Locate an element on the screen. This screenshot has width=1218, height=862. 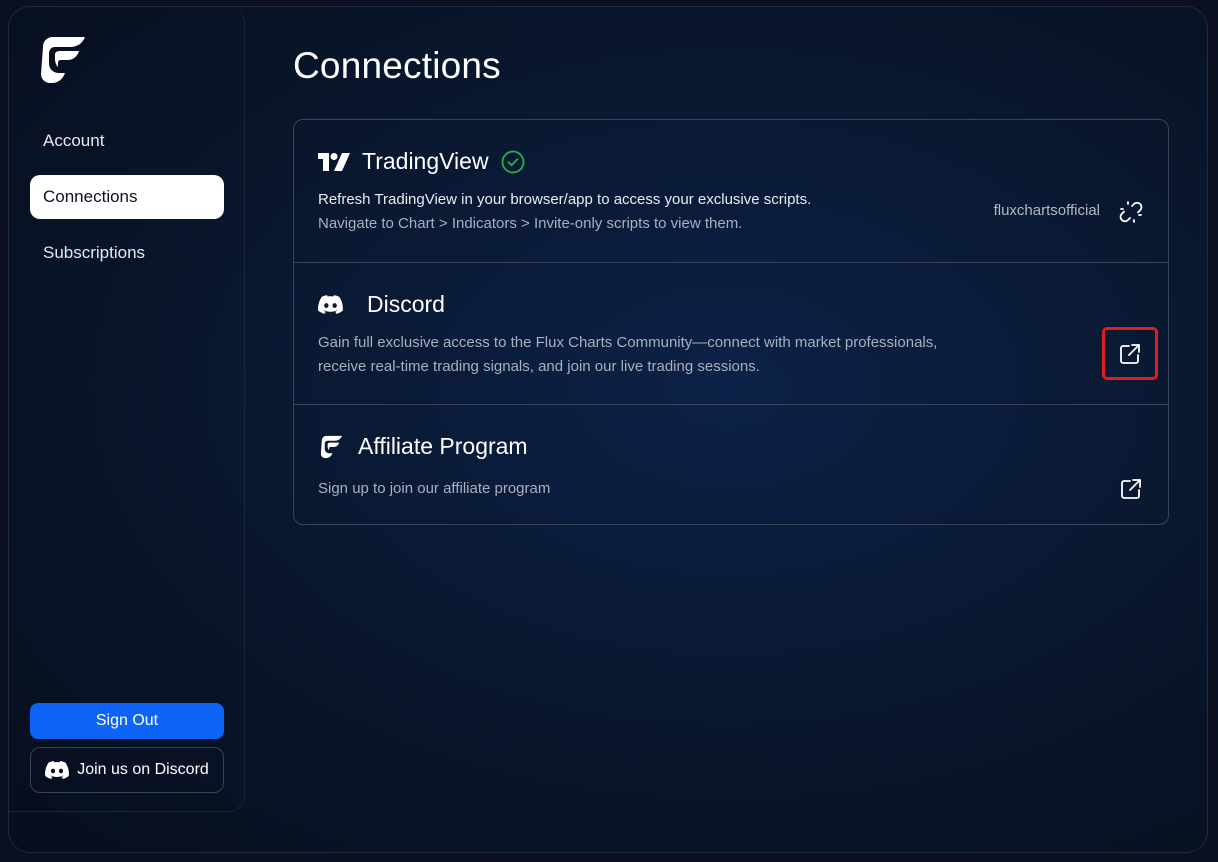
join-discord-button: Join us on Discord is located at coordinates (127, 770).